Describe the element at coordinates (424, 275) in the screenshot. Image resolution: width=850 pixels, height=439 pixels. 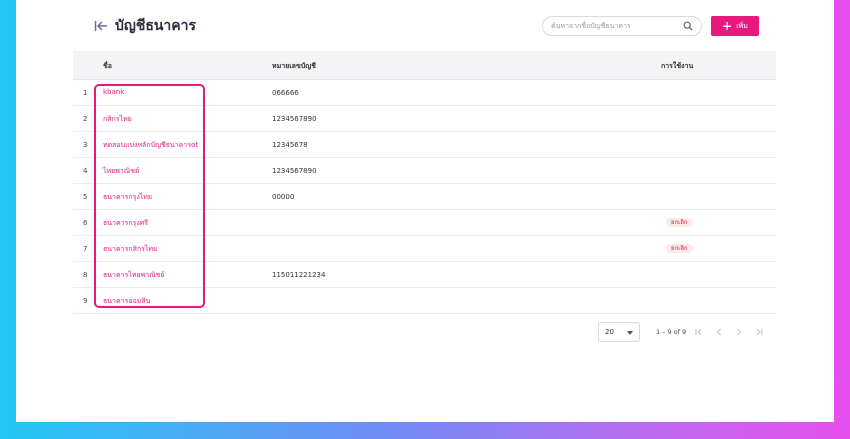
I see `table-row: 8 ธนาคารไทยพาณิชย์ 115011221234` at that location.